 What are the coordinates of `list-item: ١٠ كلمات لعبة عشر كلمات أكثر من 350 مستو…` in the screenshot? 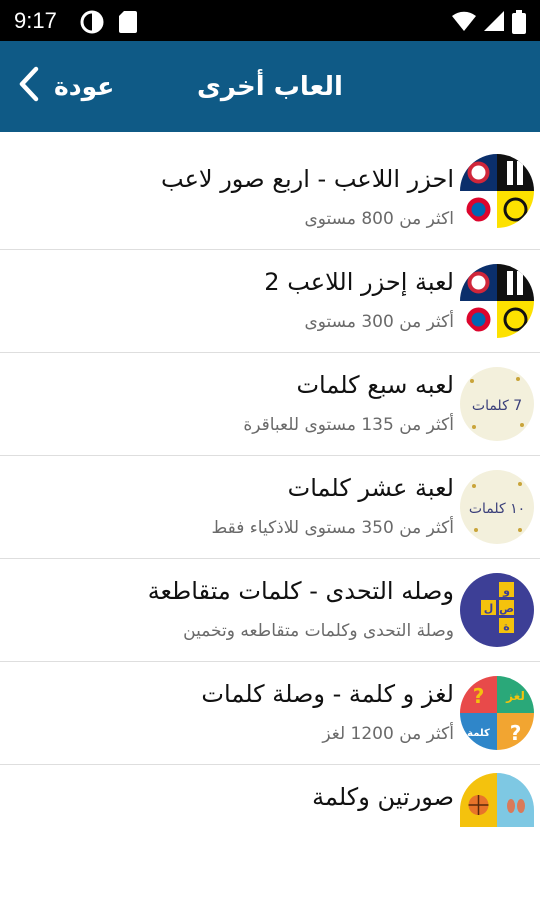 It's located at (270, 507).